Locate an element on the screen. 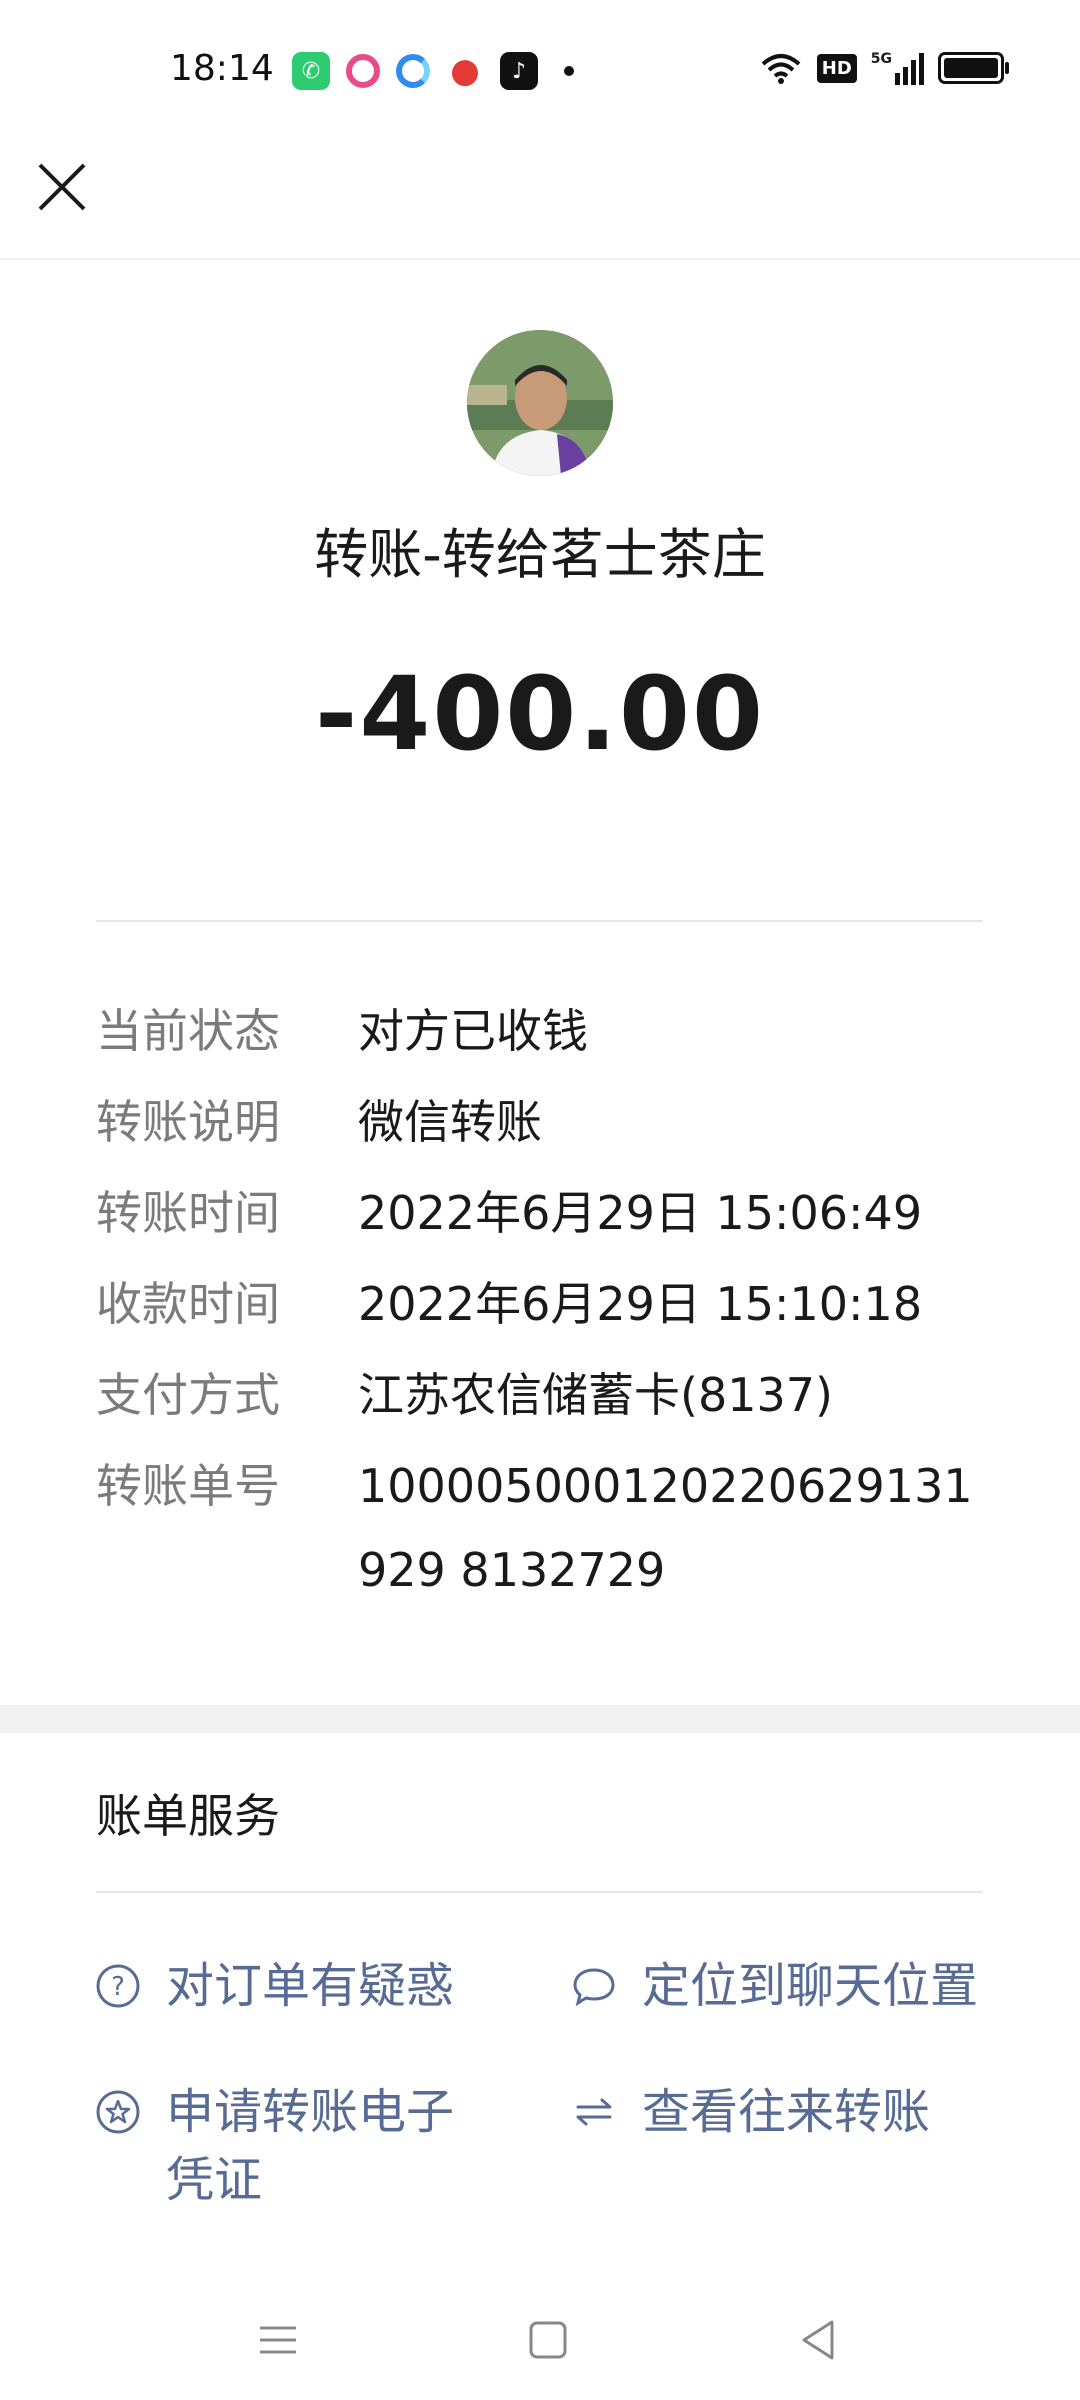 The height and width of the screenshot is (2400, 1080). detail-value: 2022年6月29日 15:10:18 is located at coordinates (640, 1304).